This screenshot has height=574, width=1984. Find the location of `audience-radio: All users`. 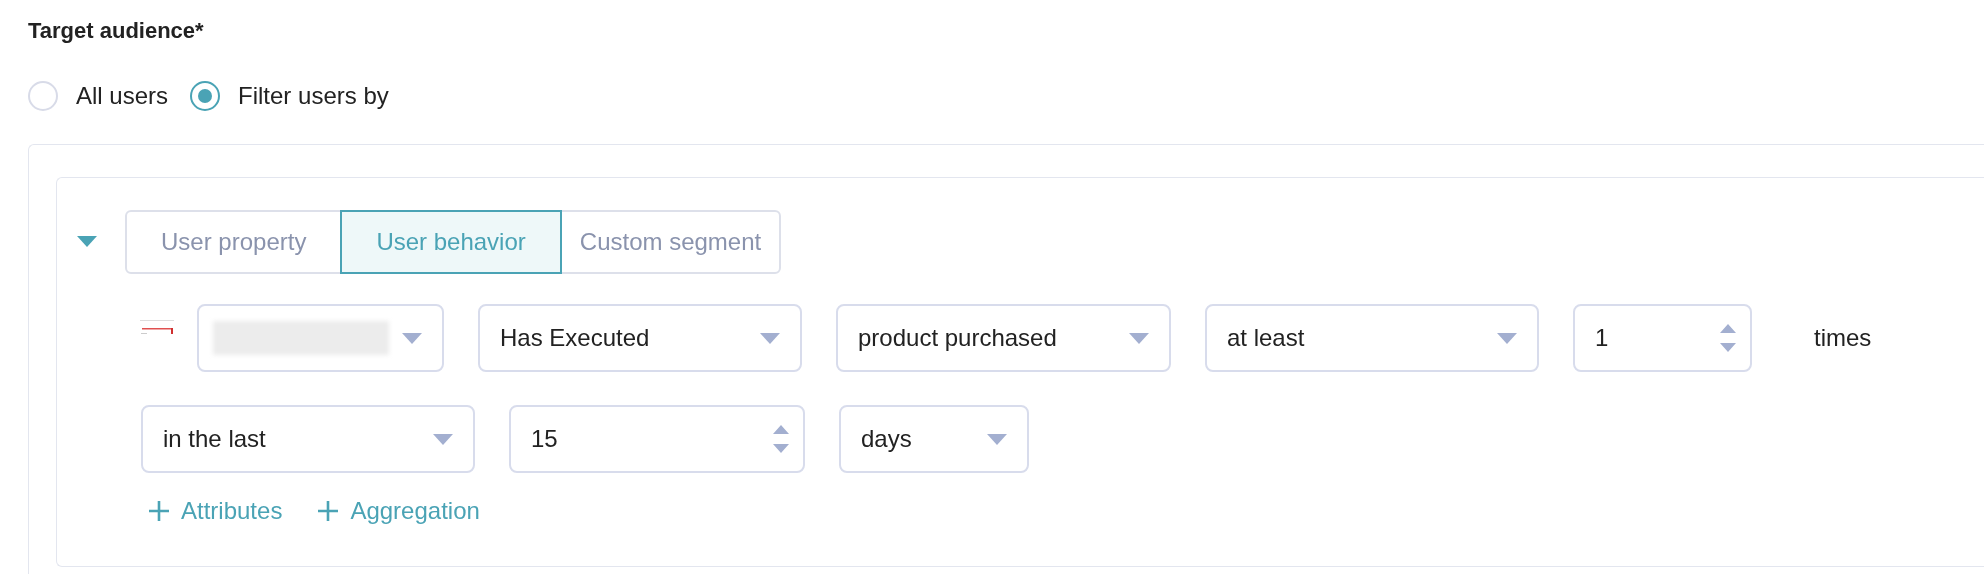

audience-radio: All users is located at coordinates (98, 96).